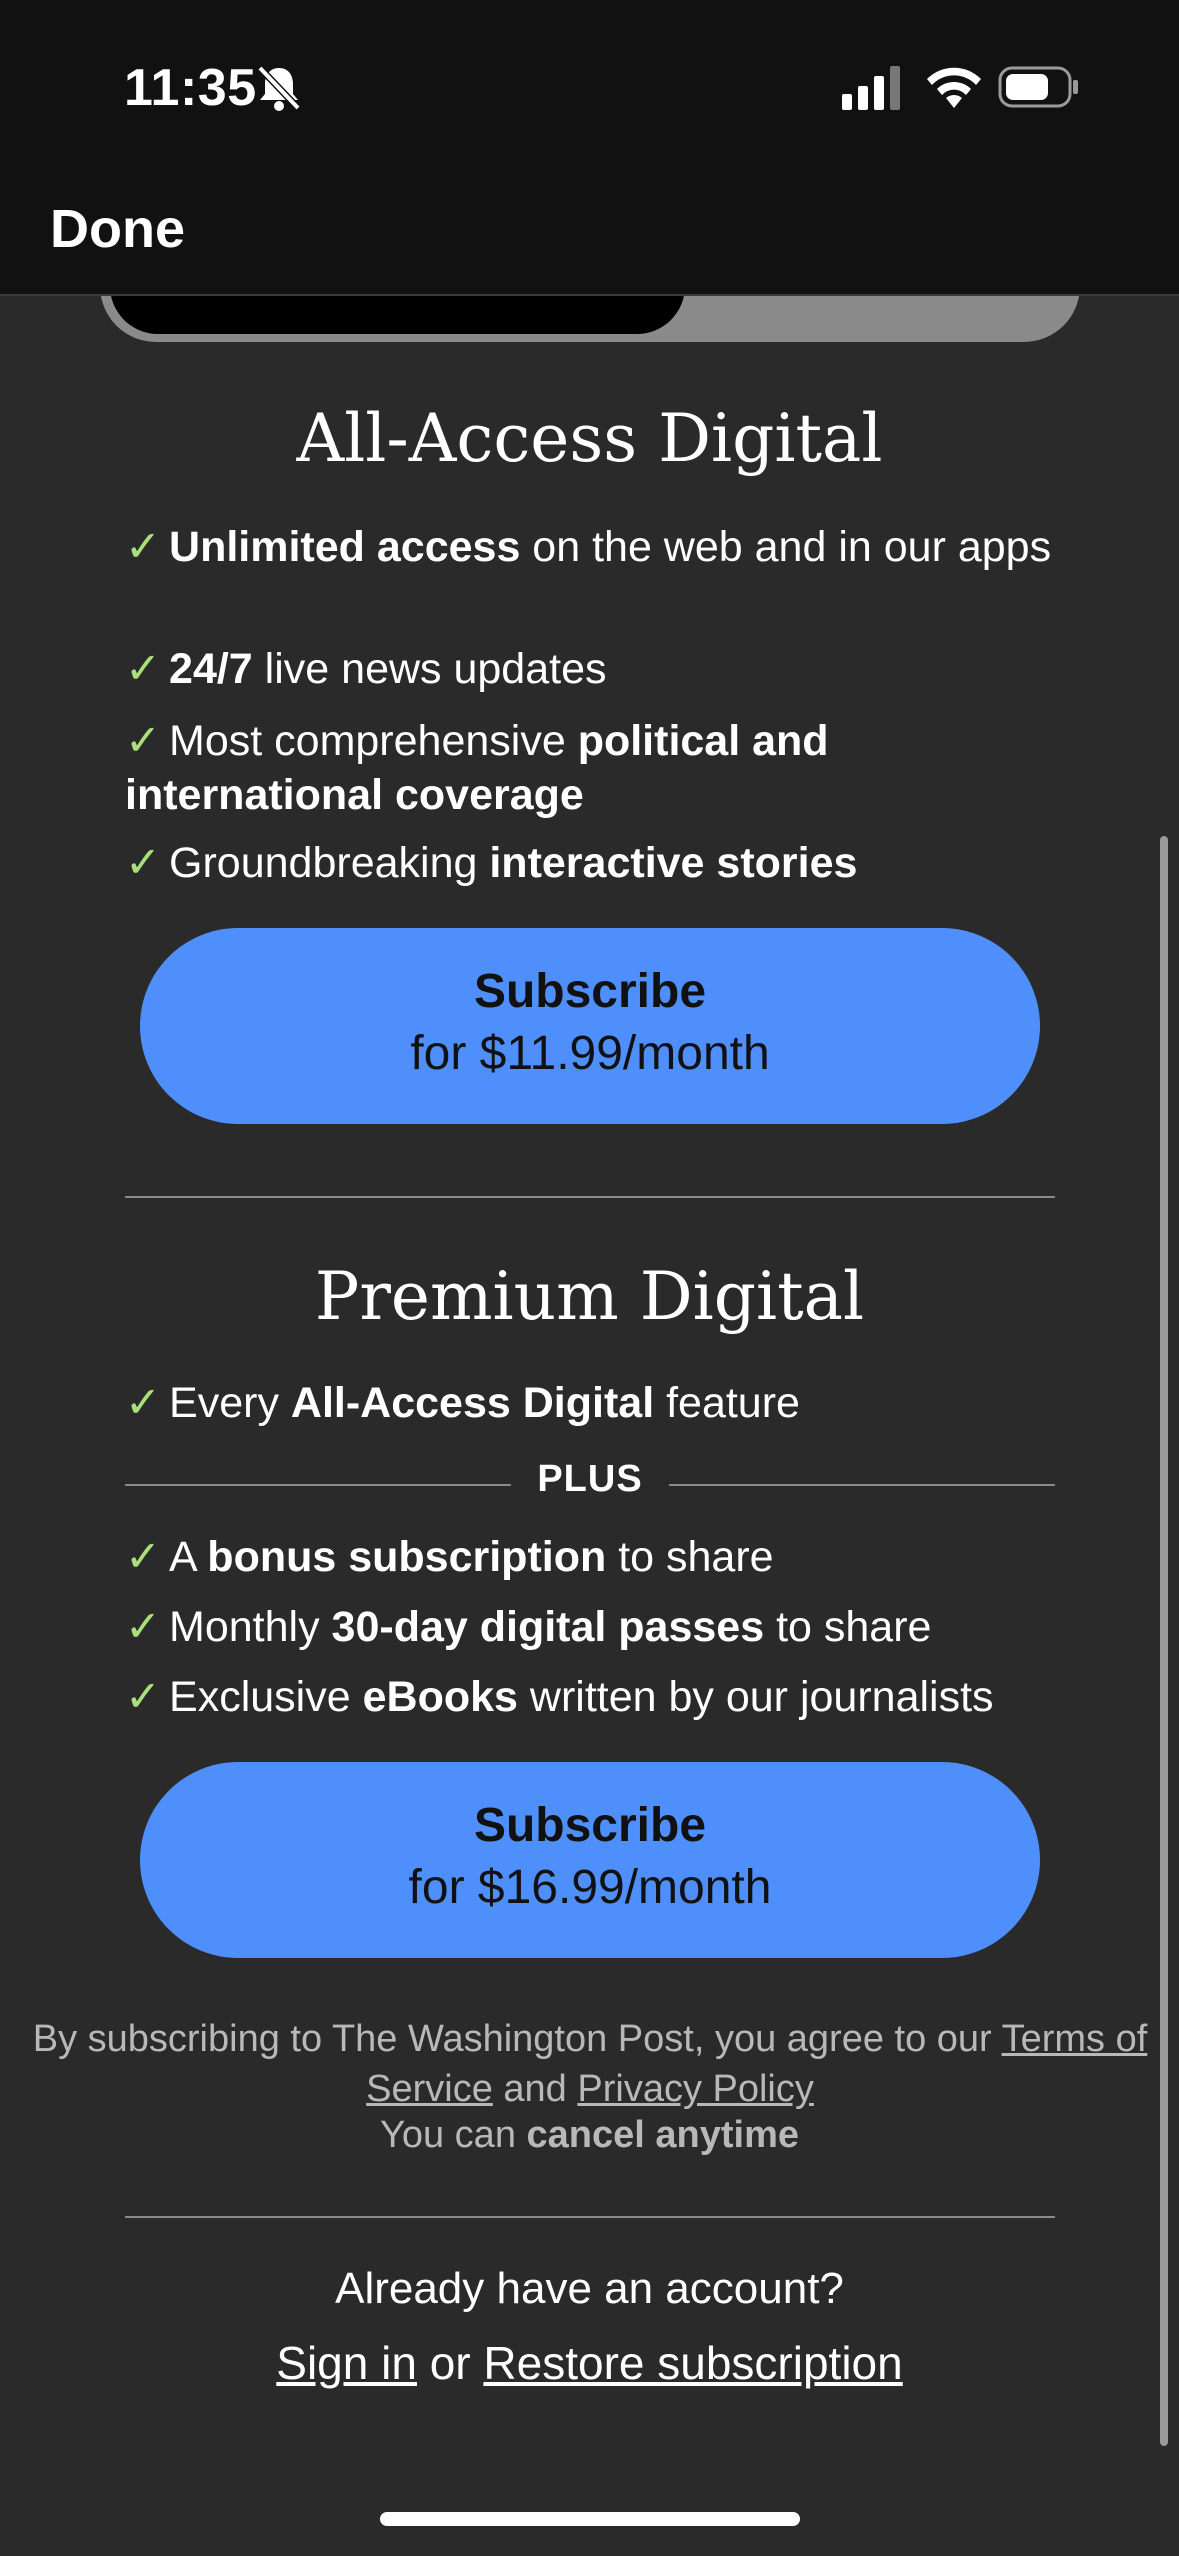  What do you see at coordinates (528, 1627) in the screenshot?
I see `feature-item: ✓ Monthly 30-day digital passes to share` at bounding box center [528, 1627].